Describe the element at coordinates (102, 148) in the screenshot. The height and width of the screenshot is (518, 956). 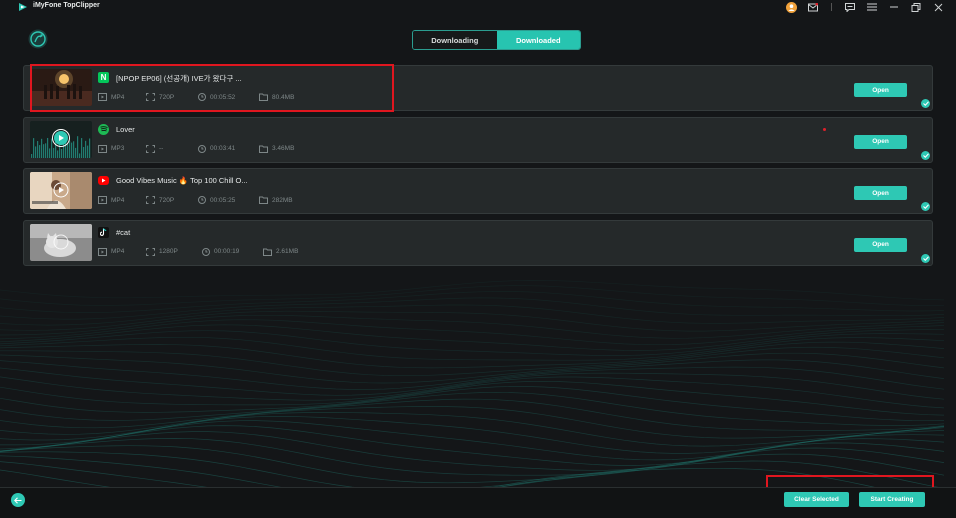
I see `audio-format-icon` at that location.